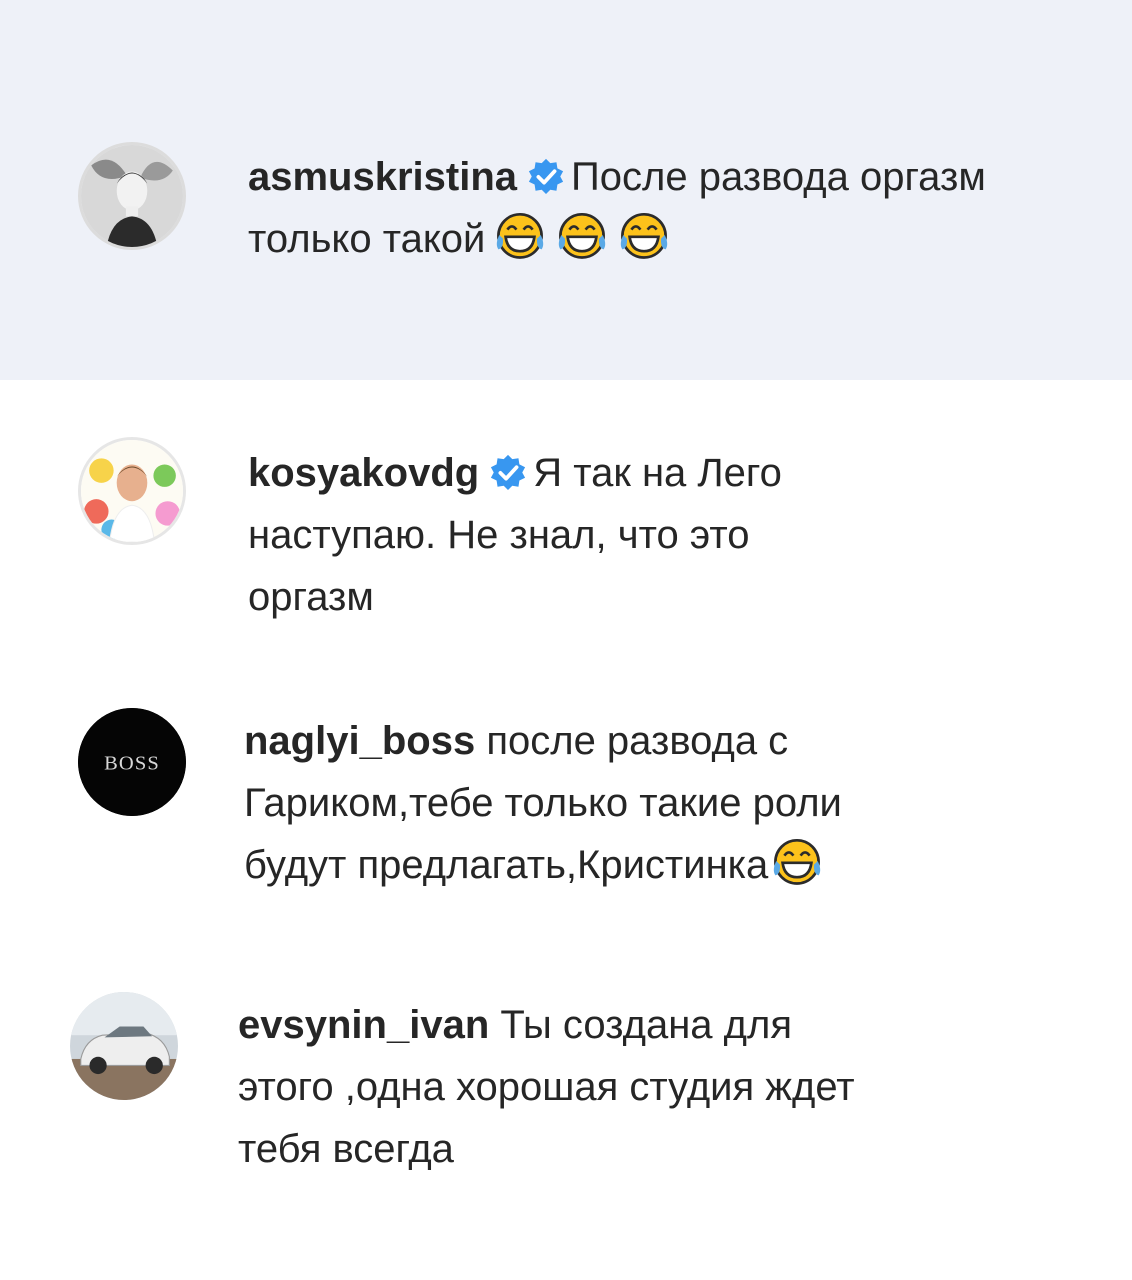 The image size is (1132, 1280). Describe the element at coordinates (499, 535) in the screenshot. I see `comment-text-line: наступаю. Не знал, что это` at that location.